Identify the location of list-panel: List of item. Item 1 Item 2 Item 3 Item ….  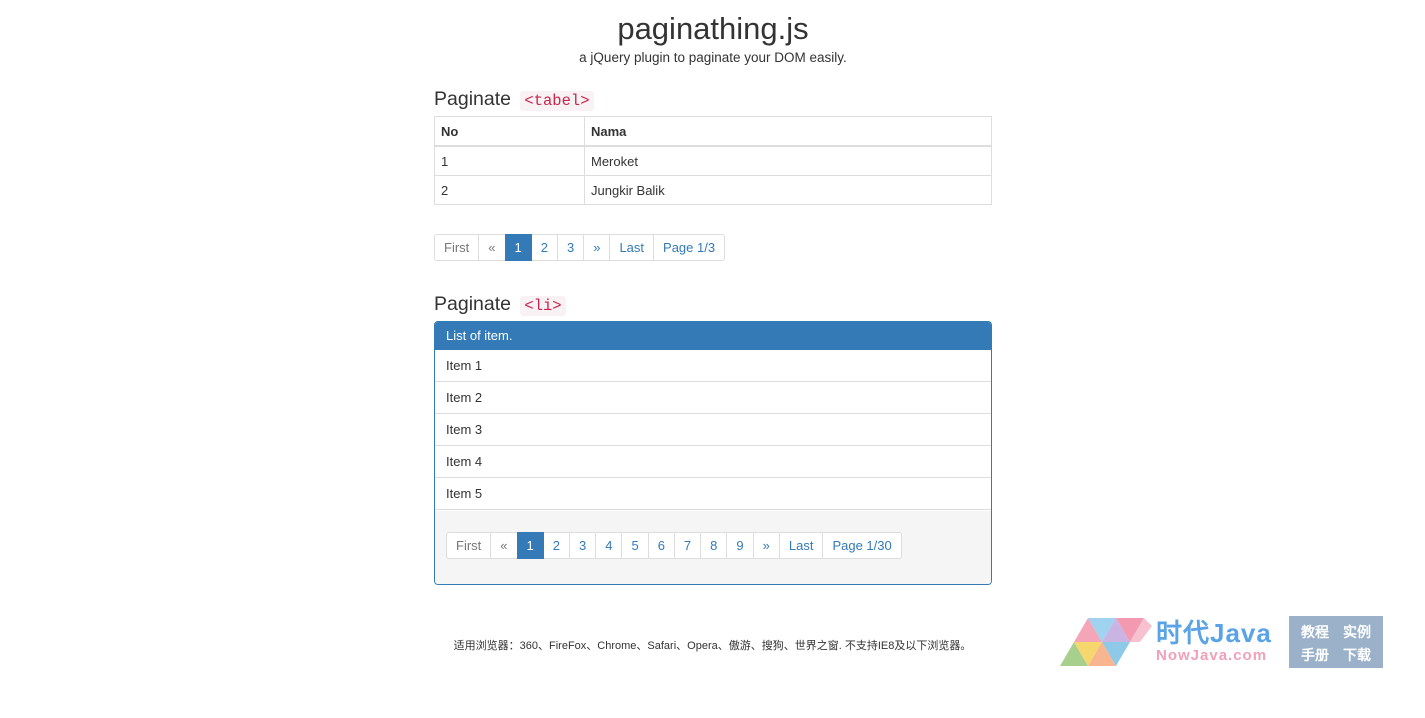
(713, 453).